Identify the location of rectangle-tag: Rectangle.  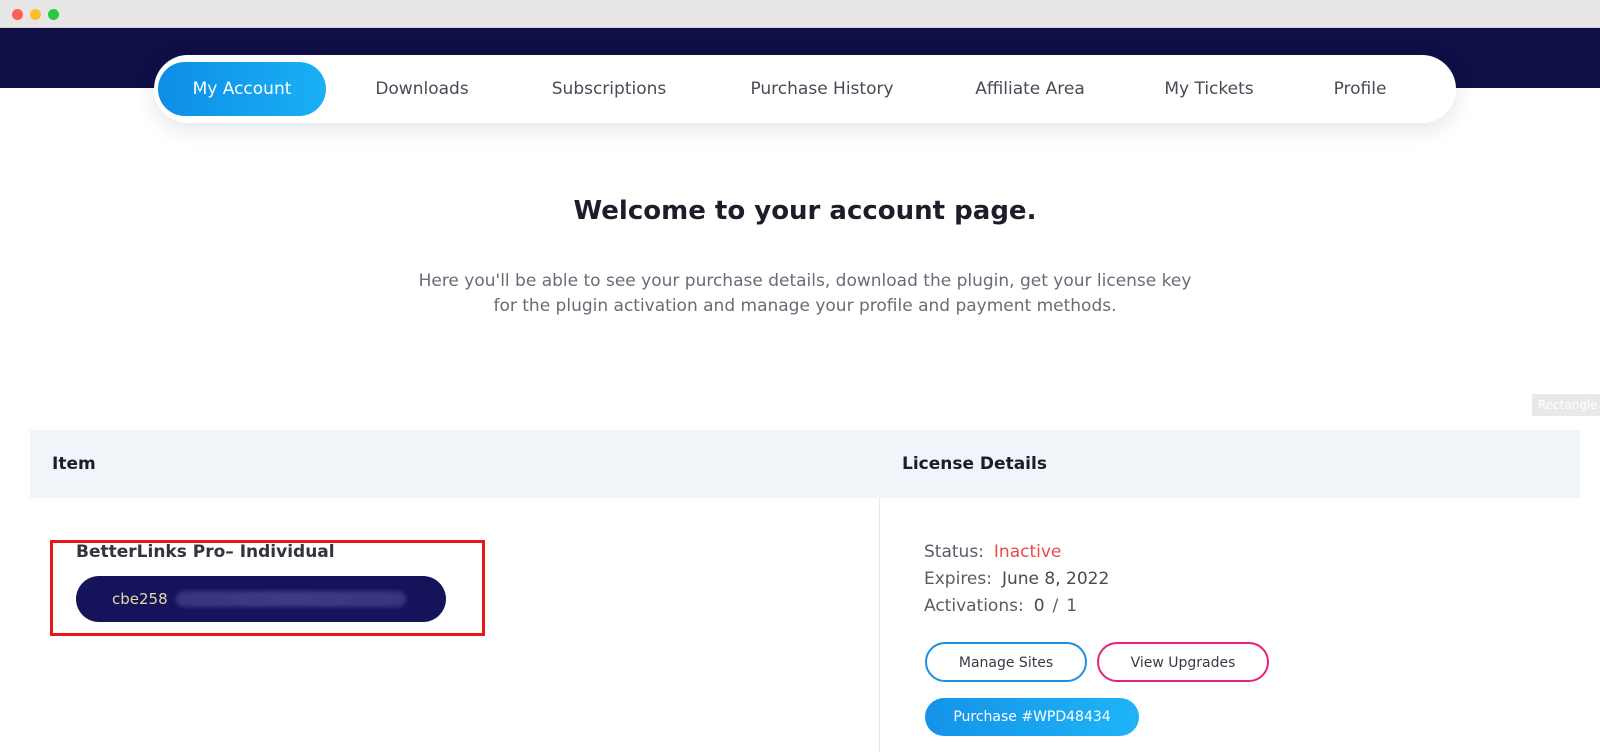
(1566, 405).